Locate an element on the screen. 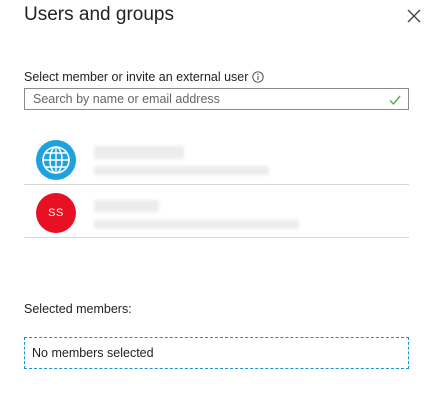 The image size is (430, 398). checkmark-icon is located at coordinates (395, 100).